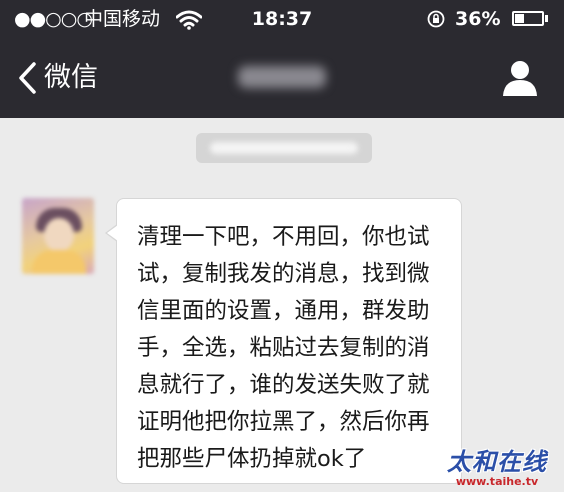  Describe the element at coordinates (112, 233) in the screenshot. I see `bubble-tail` at that location.